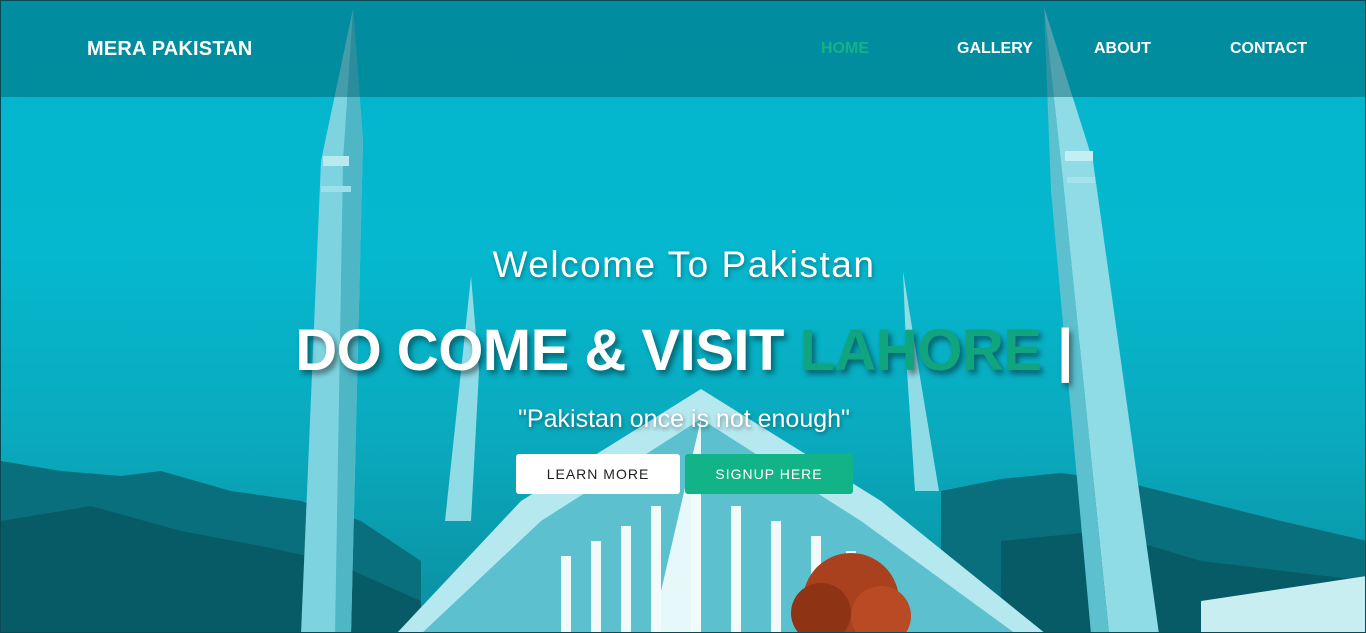 The height and width of the screenshot is (633, 1366). I want to click on typing-cursor: |, so click(1057, 350).